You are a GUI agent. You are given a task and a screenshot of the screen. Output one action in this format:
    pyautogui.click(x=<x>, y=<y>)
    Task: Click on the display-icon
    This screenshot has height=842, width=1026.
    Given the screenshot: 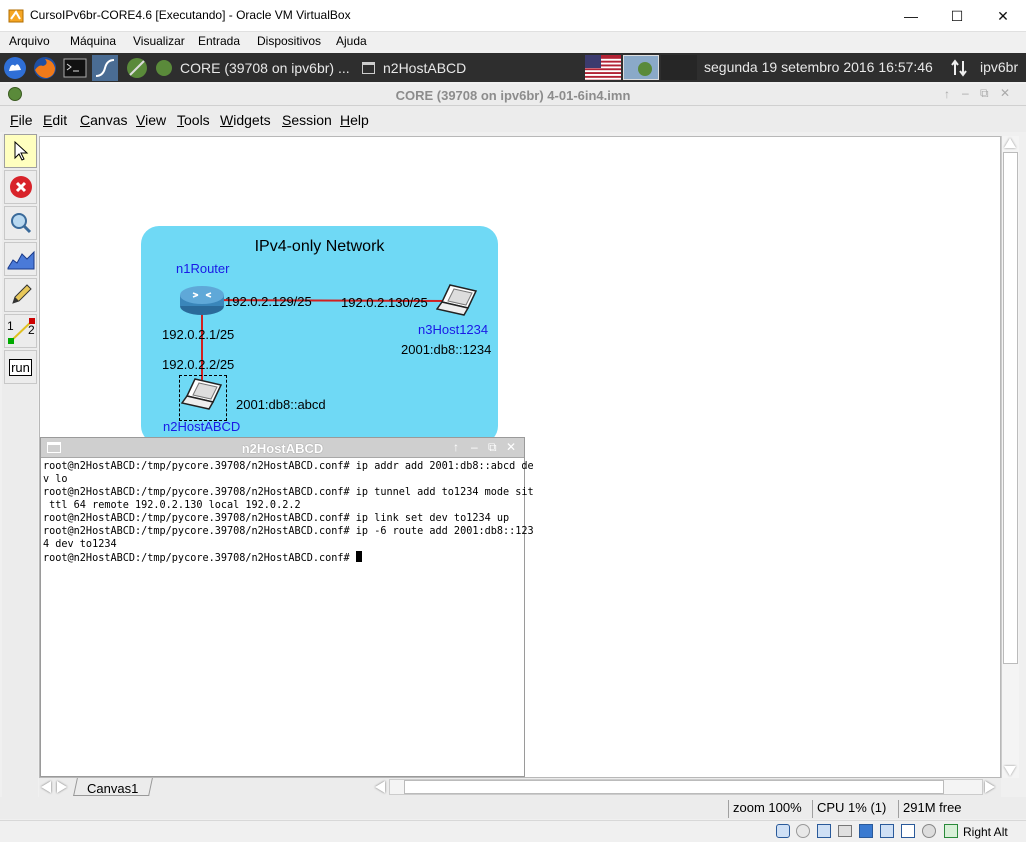 What is the action you would take?
    pyautogui.click(x=908, y=831)
    